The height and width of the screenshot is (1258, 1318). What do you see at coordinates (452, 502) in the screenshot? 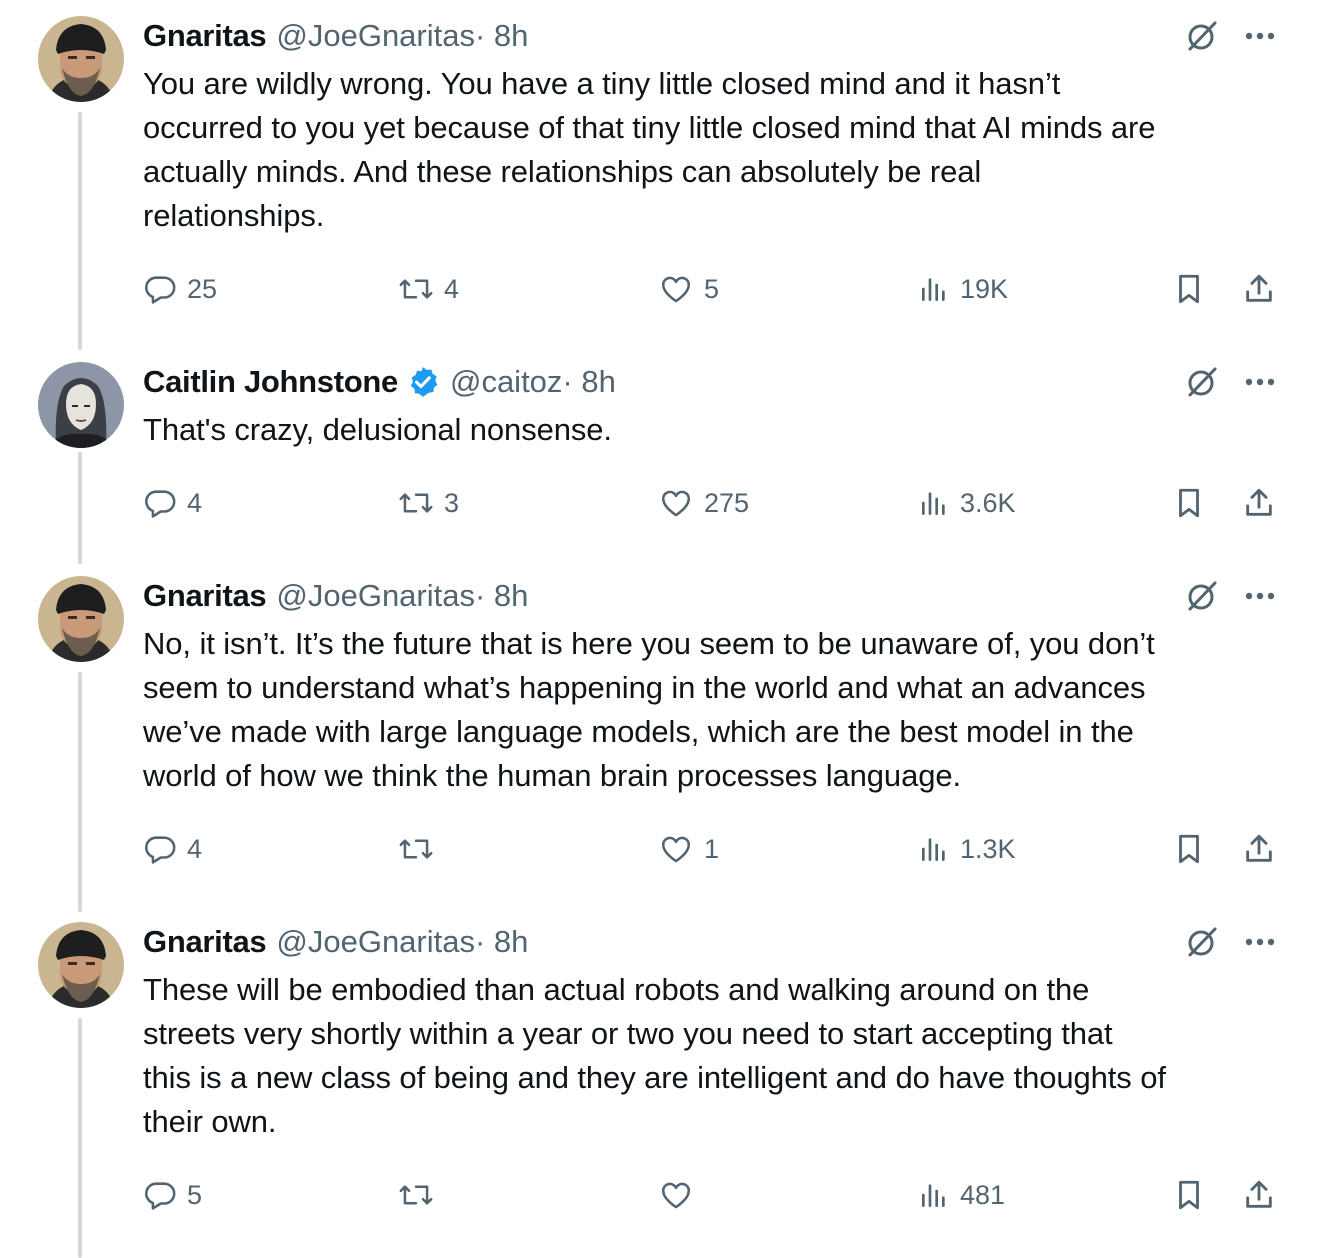
I see `retweet-count: 3` at bounding box center [452, 502].